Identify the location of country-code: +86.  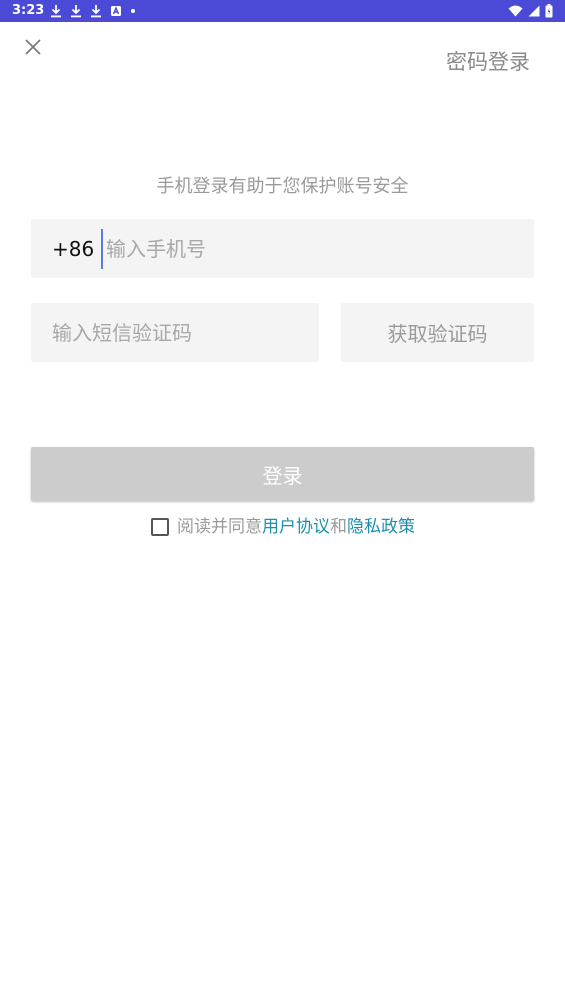
(73, 249).